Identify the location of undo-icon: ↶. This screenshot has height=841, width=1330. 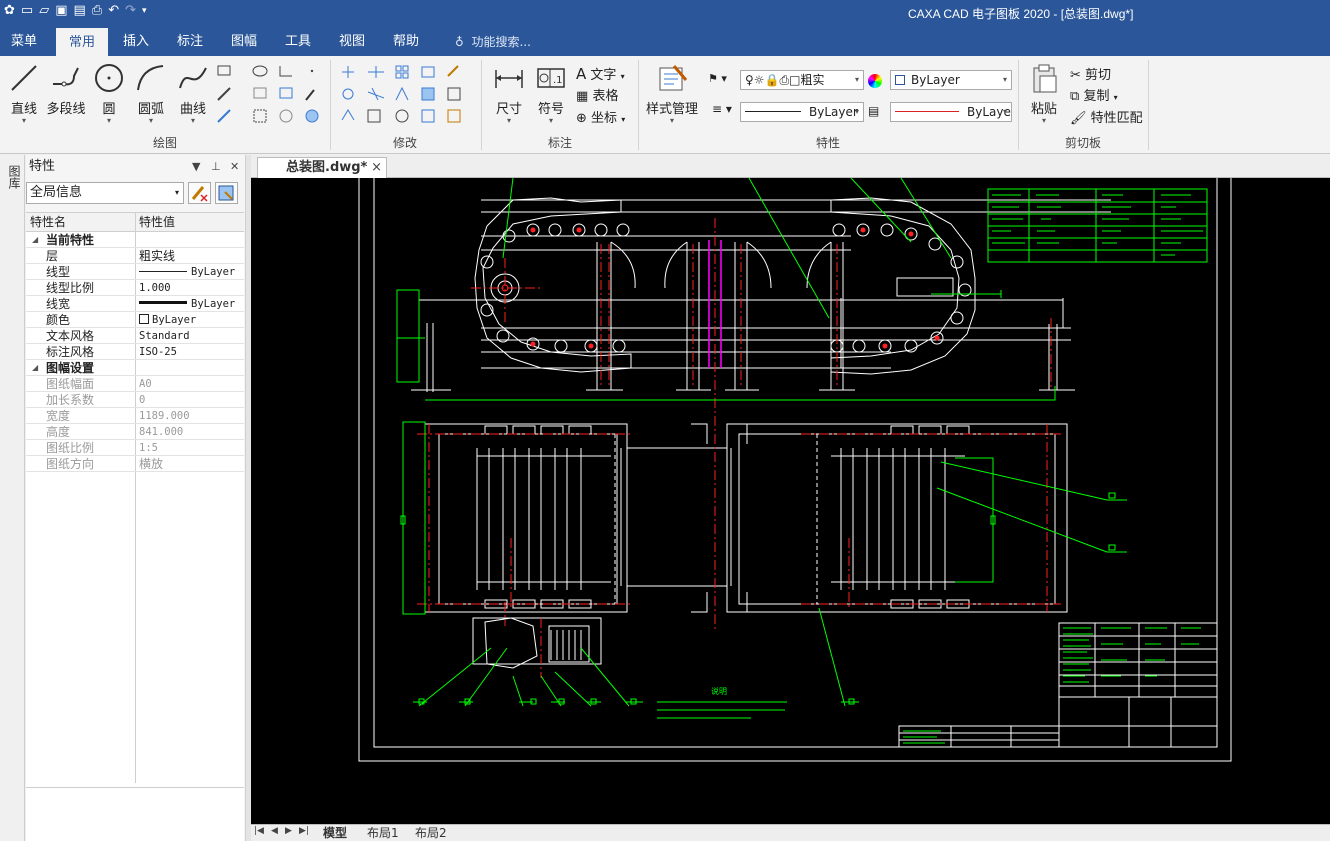
(113, 11).